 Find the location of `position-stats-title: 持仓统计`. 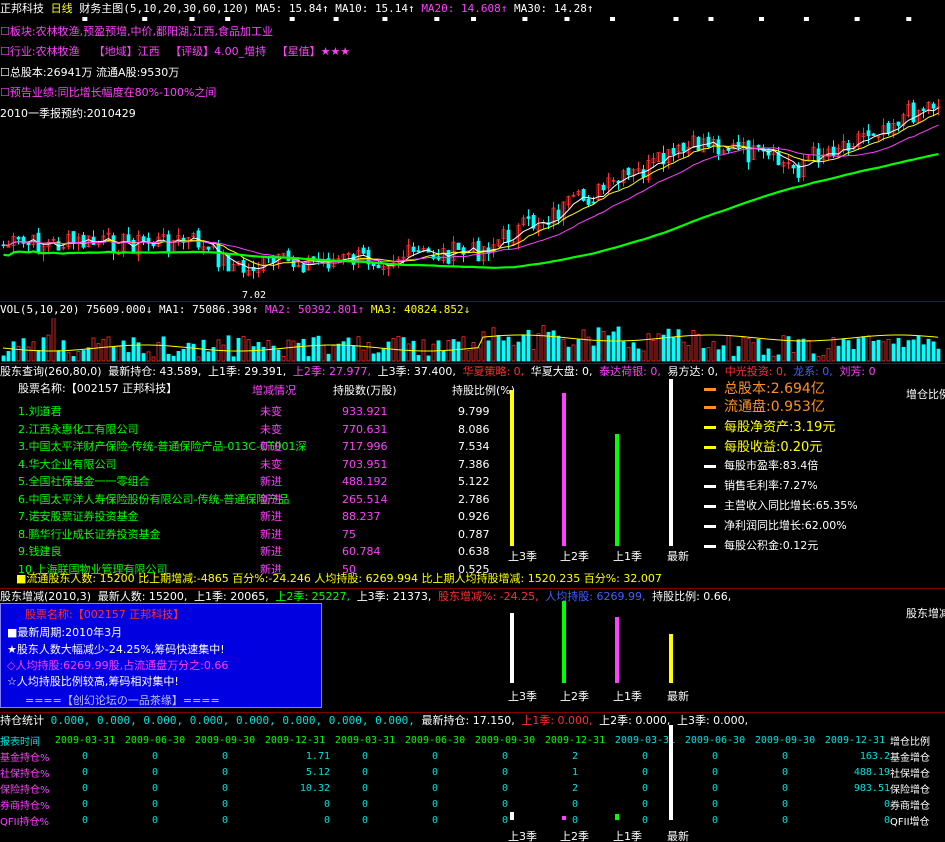

position-stats-title: 持仓统计 is located at coordinates (22, 720).